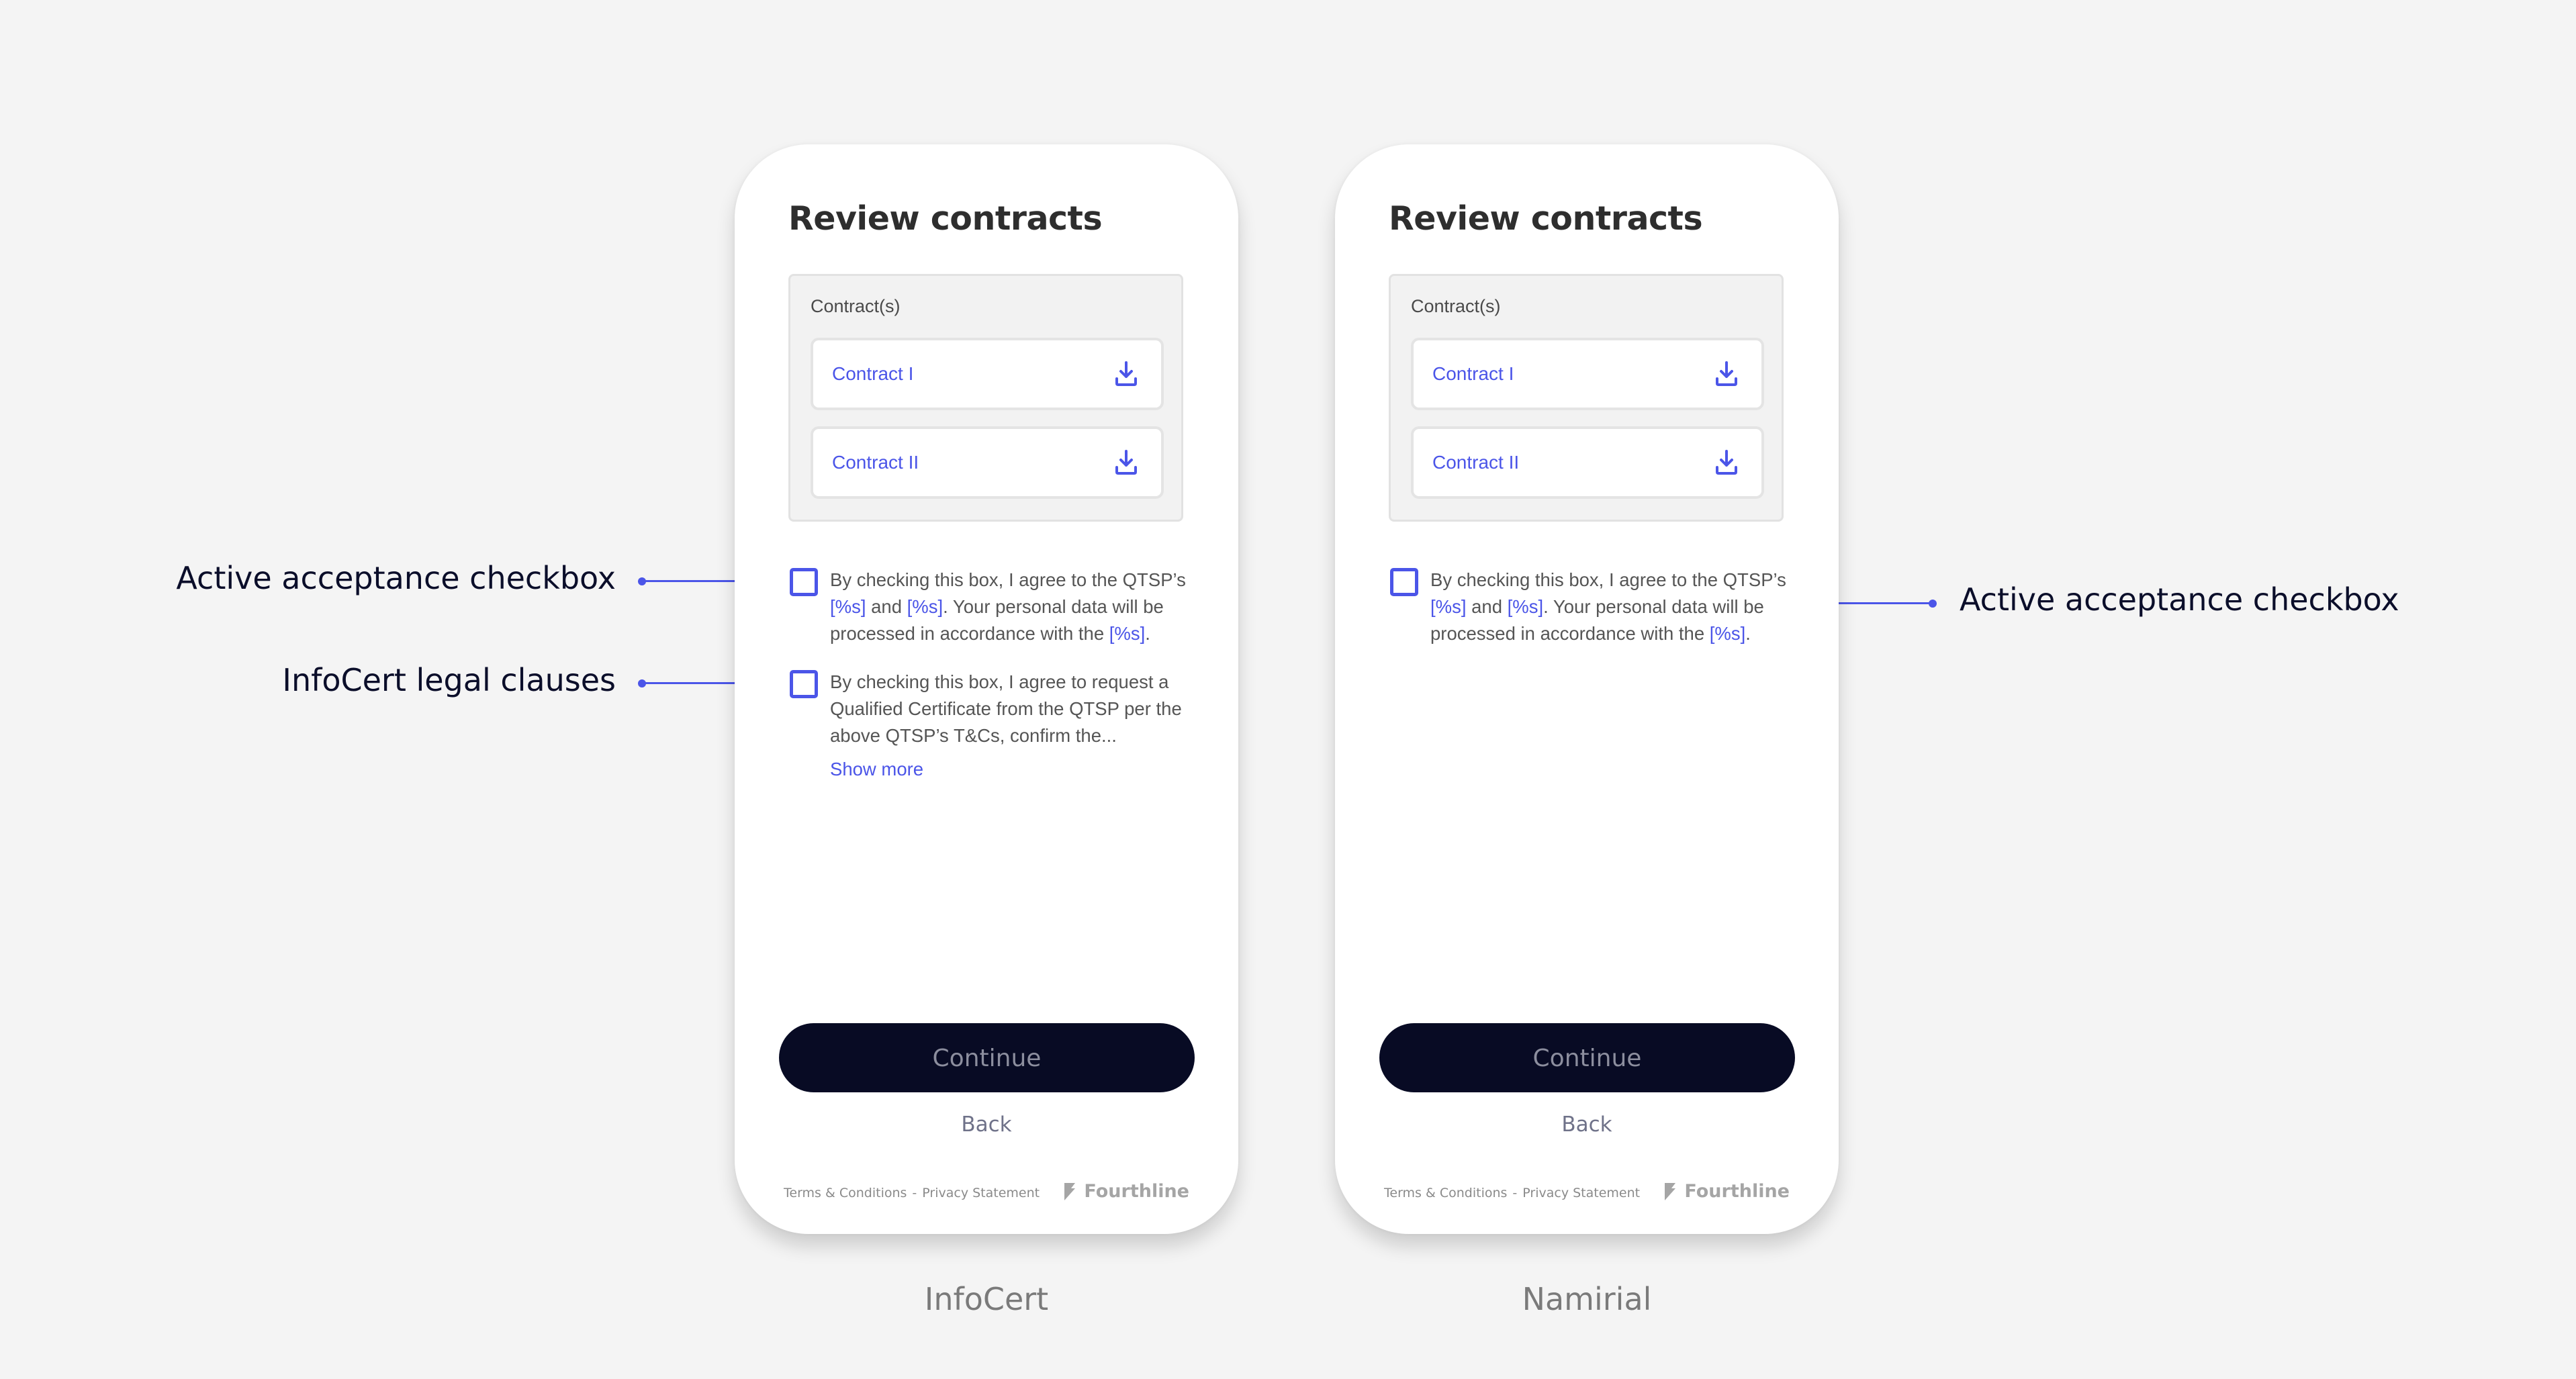 This screenshot has width=2576, height=1379. What do you see at coordinates (449, 680) in the screenshot?
I see `annotation-infocert-legal: InfoCert legal clauses` at bounding box center [449, 680].